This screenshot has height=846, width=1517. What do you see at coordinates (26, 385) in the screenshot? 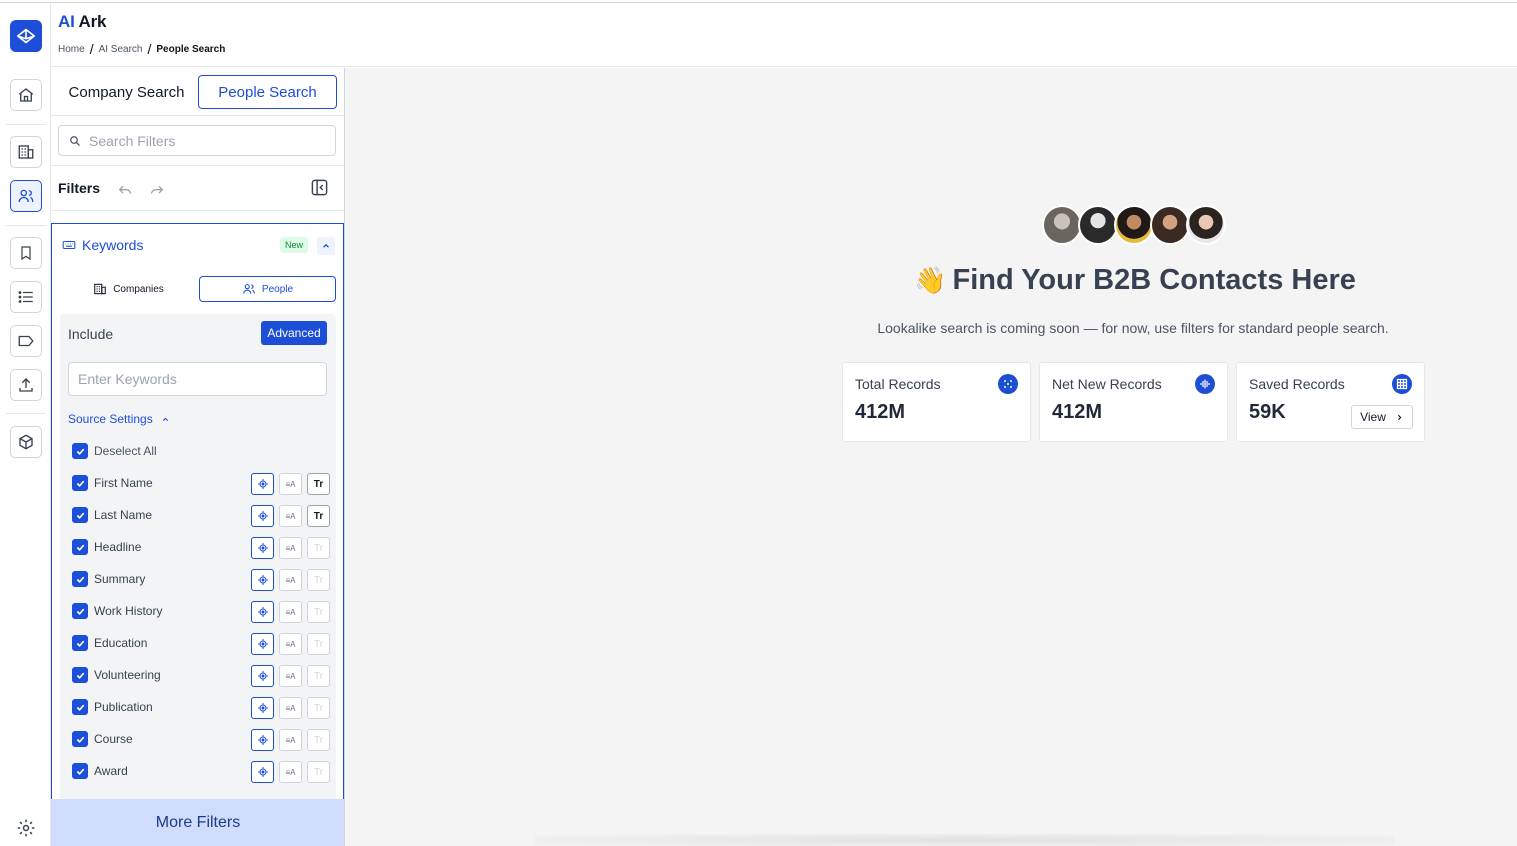
I see `upload-icon` at bounding box center [26, 385].